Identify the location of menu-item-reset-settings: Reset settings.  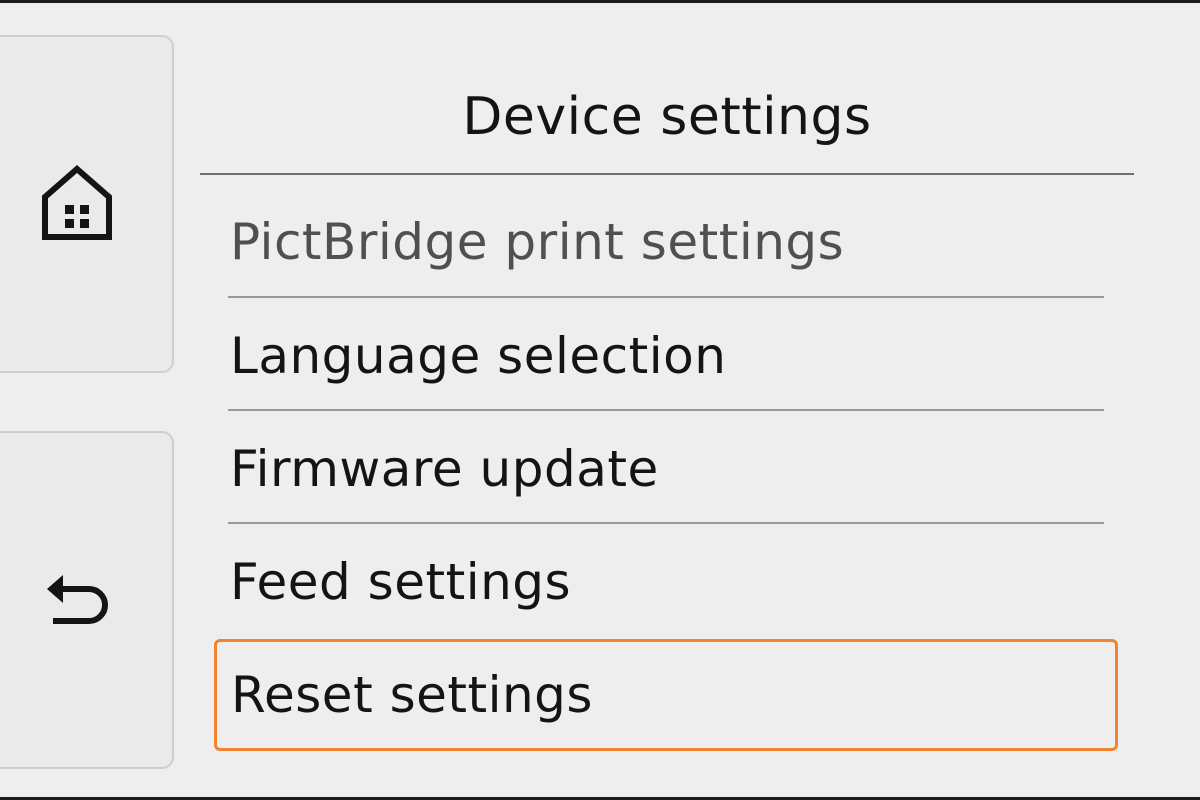
(666, 695).